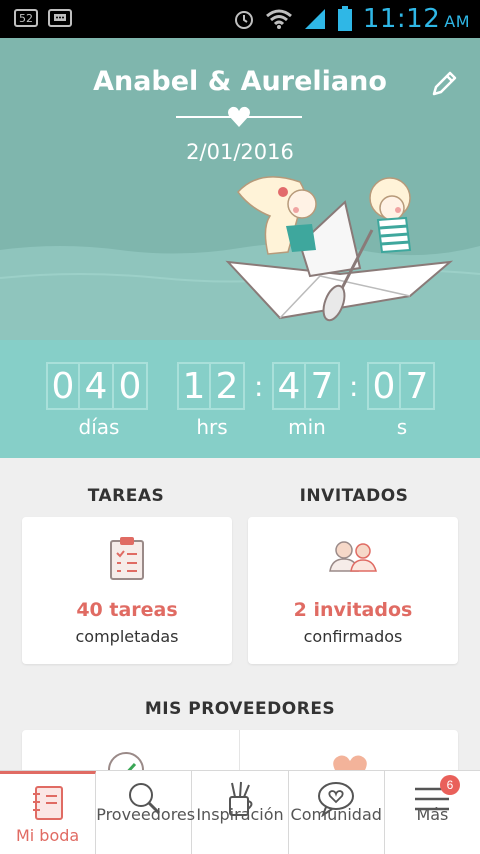 This screenshot has width=480, height=854. What do you see at coordinates (278, 19) in the screenshot?
I see `wifi-icon` at bounding box center [278, 19].